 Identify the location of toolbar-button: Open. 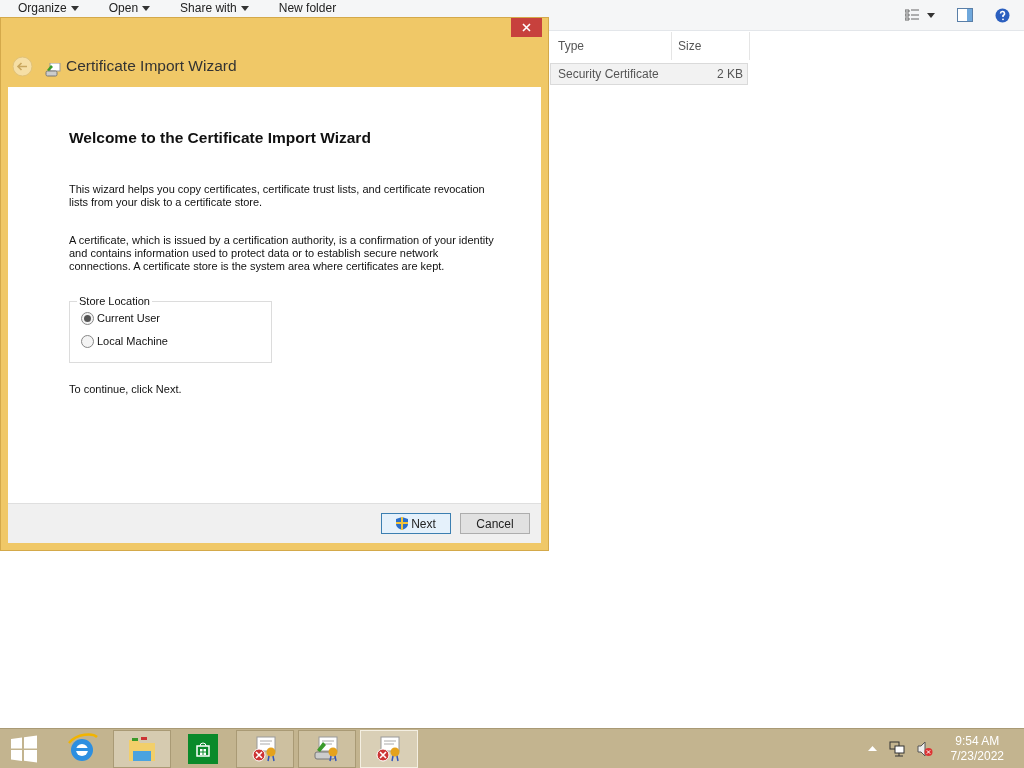
(129, 15).